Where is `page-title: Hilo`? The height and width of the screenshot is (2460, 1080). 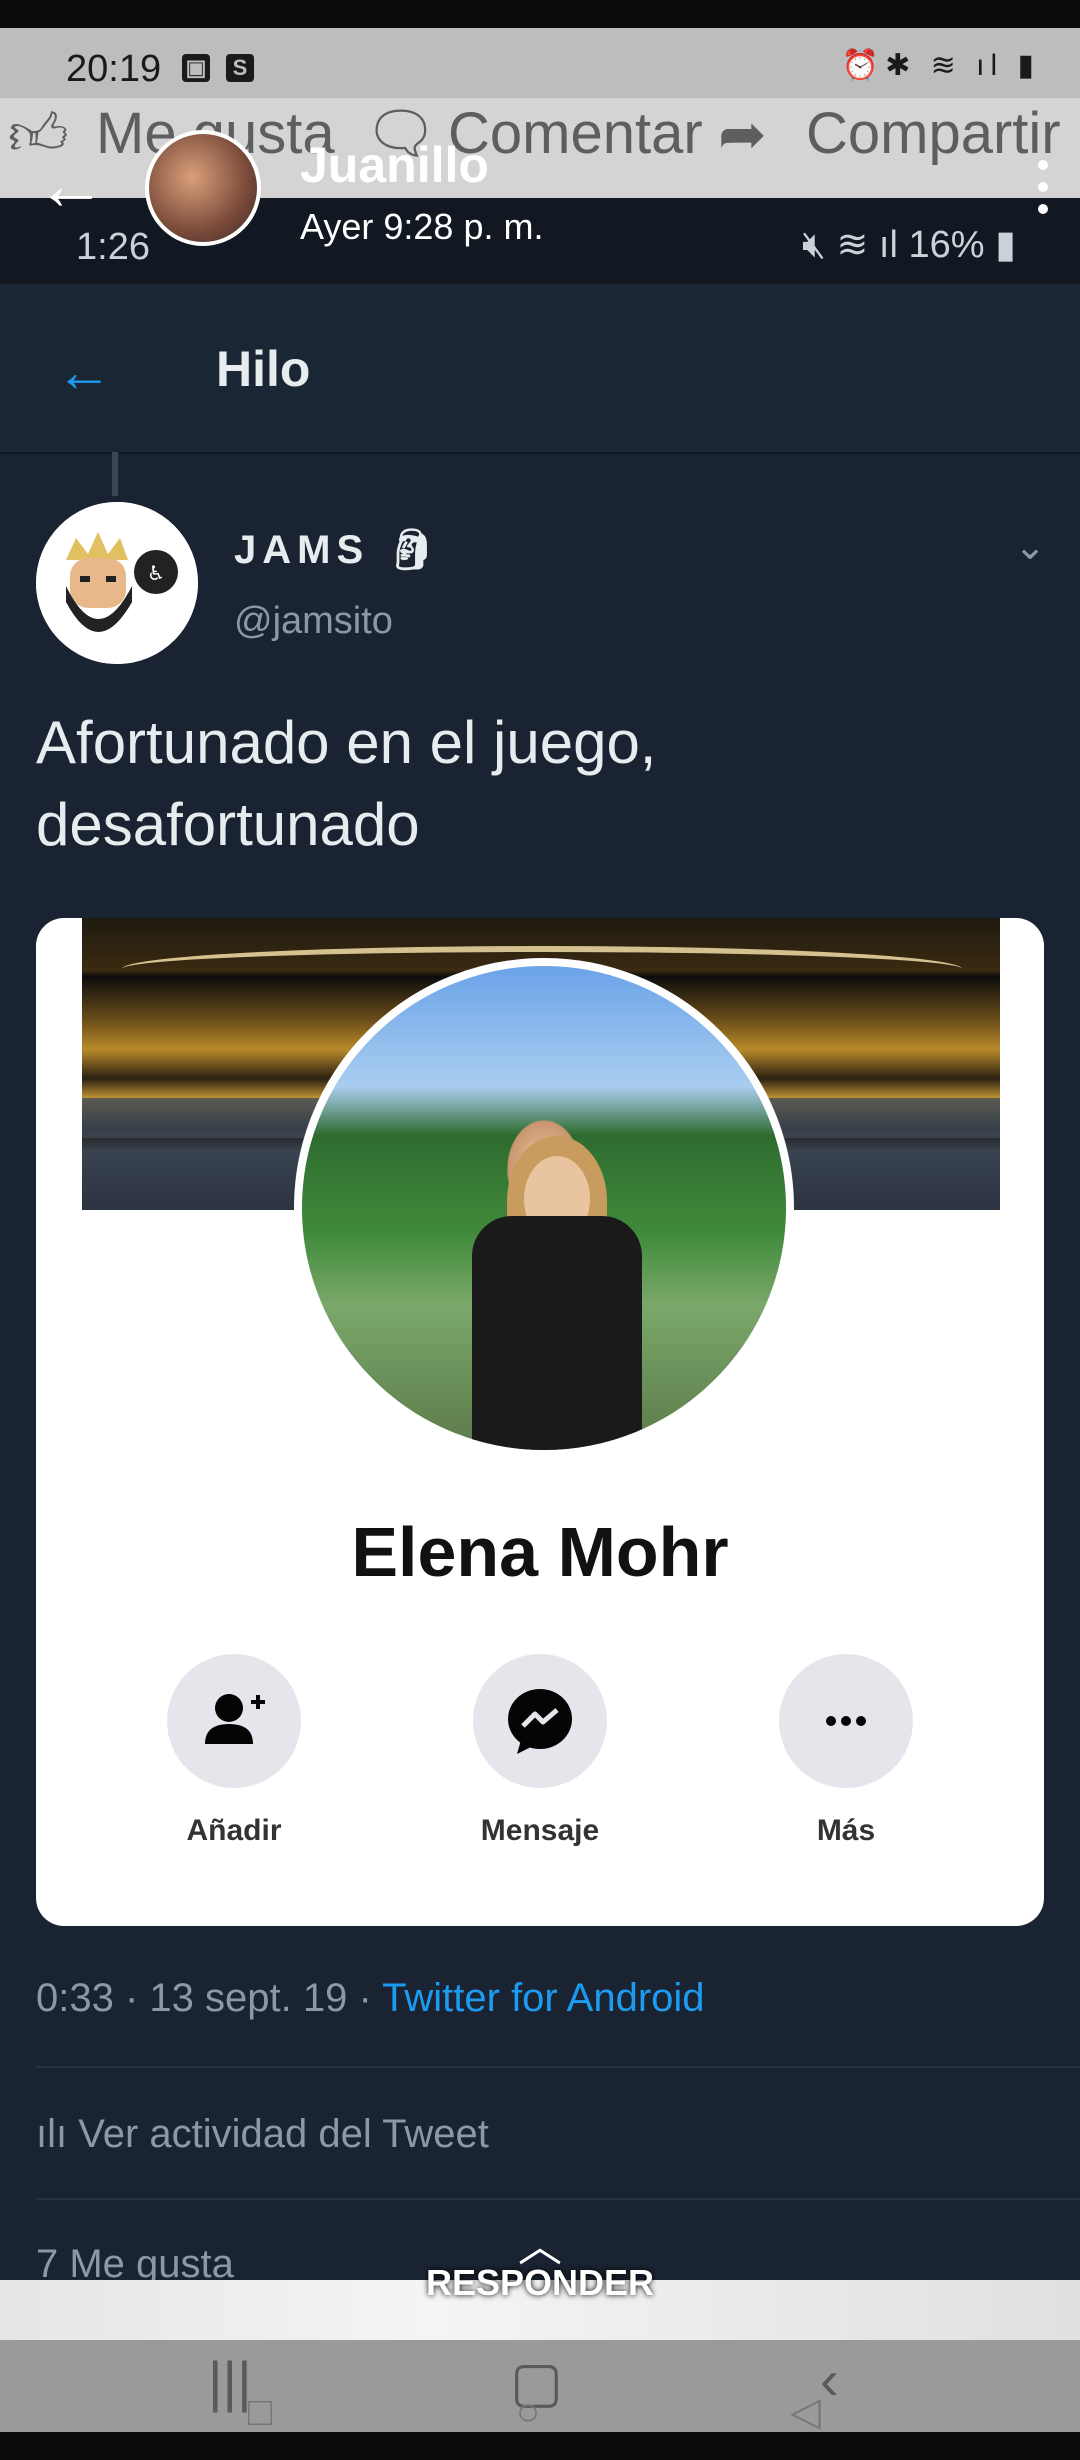
page-title: Hilo is located at coordinates (263, 369).